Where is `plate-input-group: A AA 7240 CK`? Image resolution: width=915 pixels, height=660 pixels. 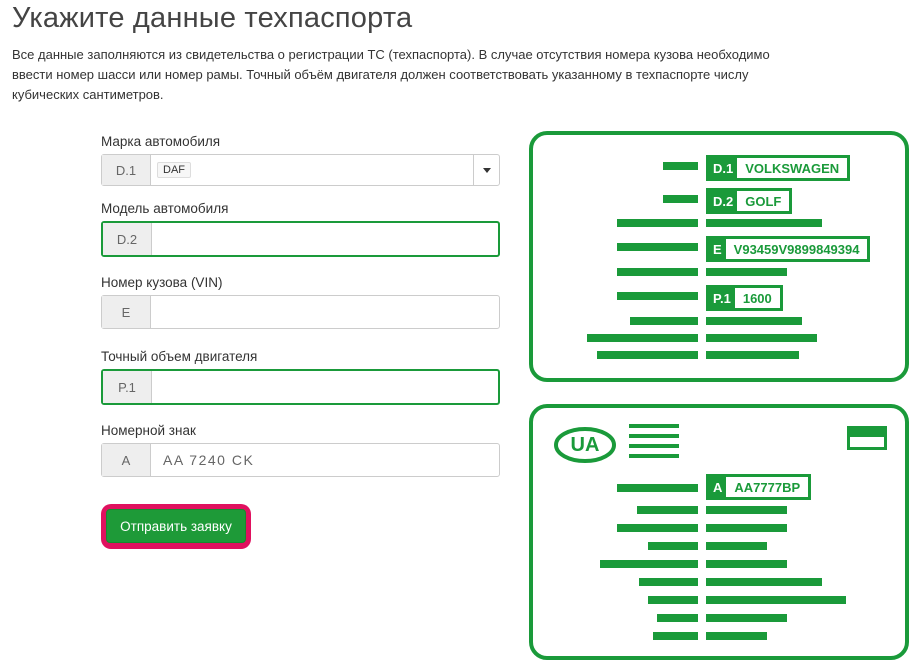
plate-input-group: A AA 7240 CK is located at coordinates (300, 460).